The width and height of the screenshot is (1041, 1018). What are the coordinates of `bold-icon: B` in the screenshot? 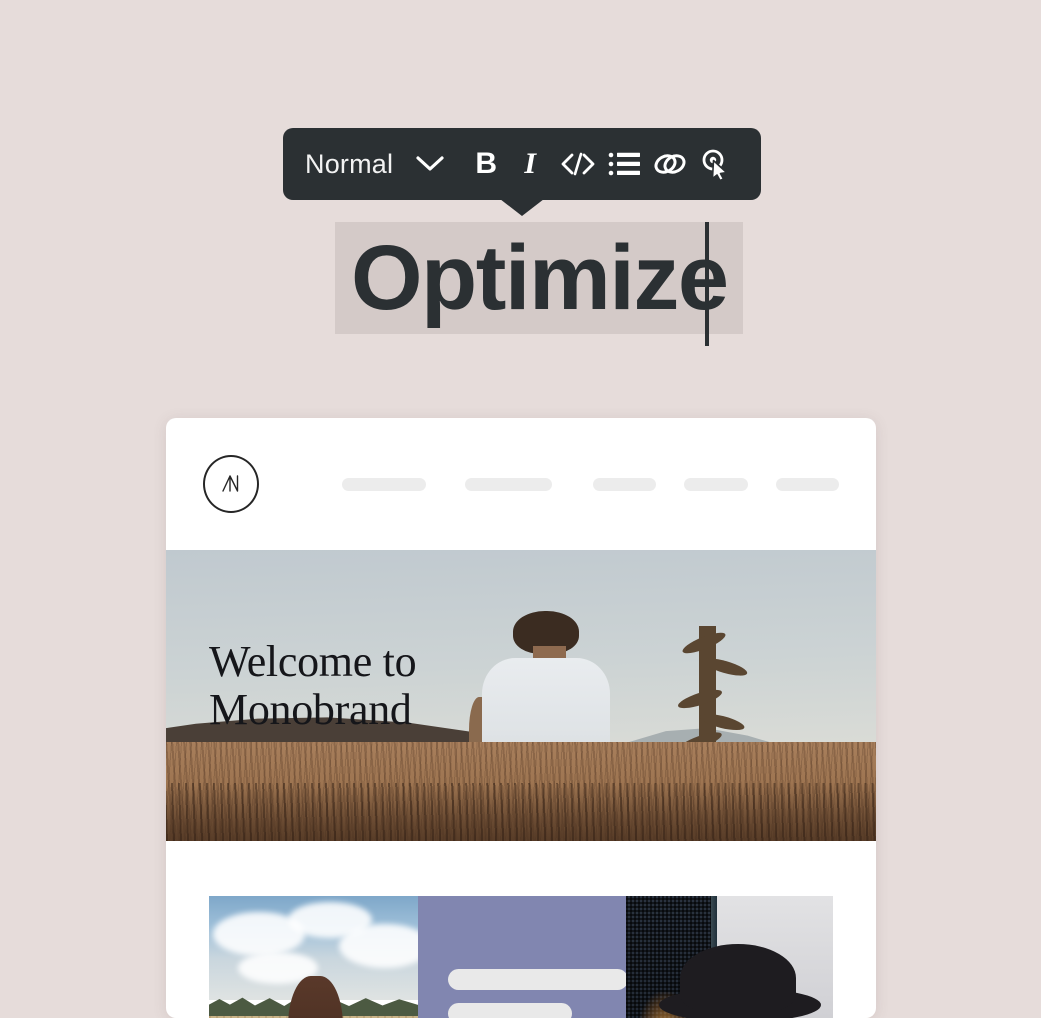 It's located at (486, 164).